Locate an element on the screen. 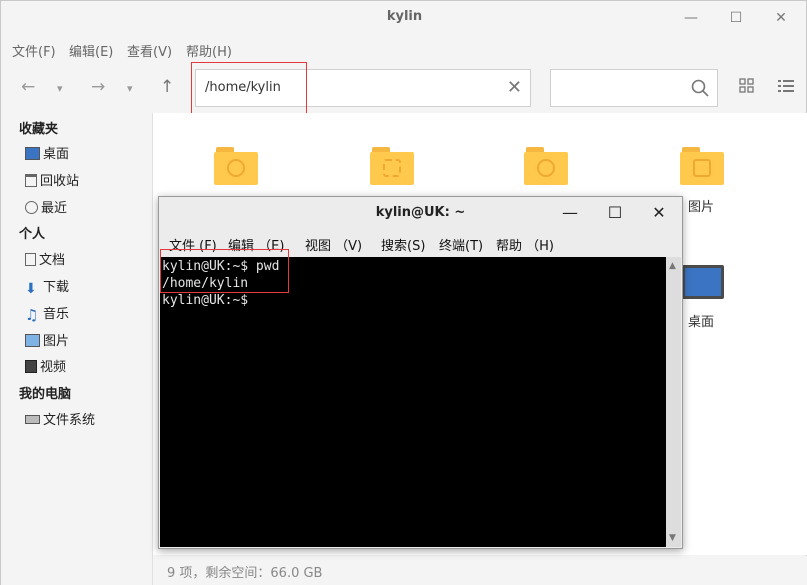 The image size is (807, 585). close-button: ✕ is located at coordinates (781, 18).